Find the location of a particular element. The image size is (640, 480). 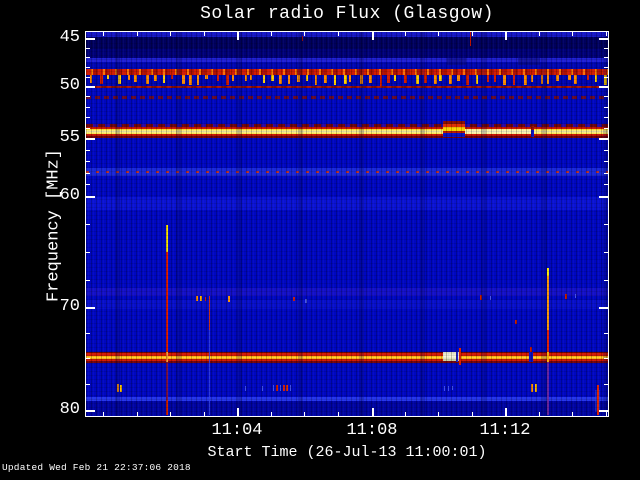

y-tick-label: 70 is located at coordinates (69, 306).